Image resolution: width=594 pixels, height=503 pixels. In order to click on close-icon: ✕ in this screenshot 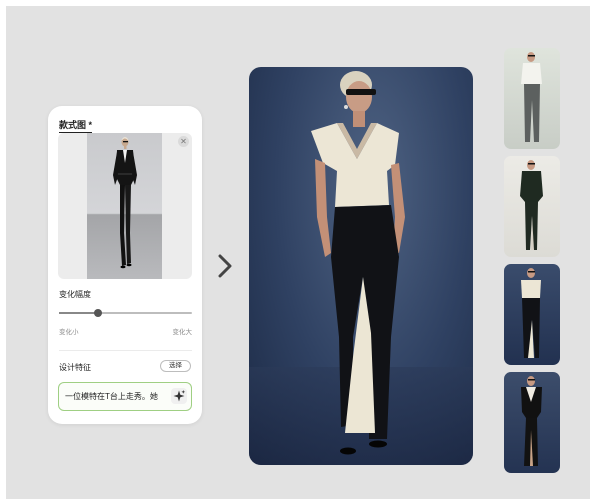, I will do `click(183, 141)`.